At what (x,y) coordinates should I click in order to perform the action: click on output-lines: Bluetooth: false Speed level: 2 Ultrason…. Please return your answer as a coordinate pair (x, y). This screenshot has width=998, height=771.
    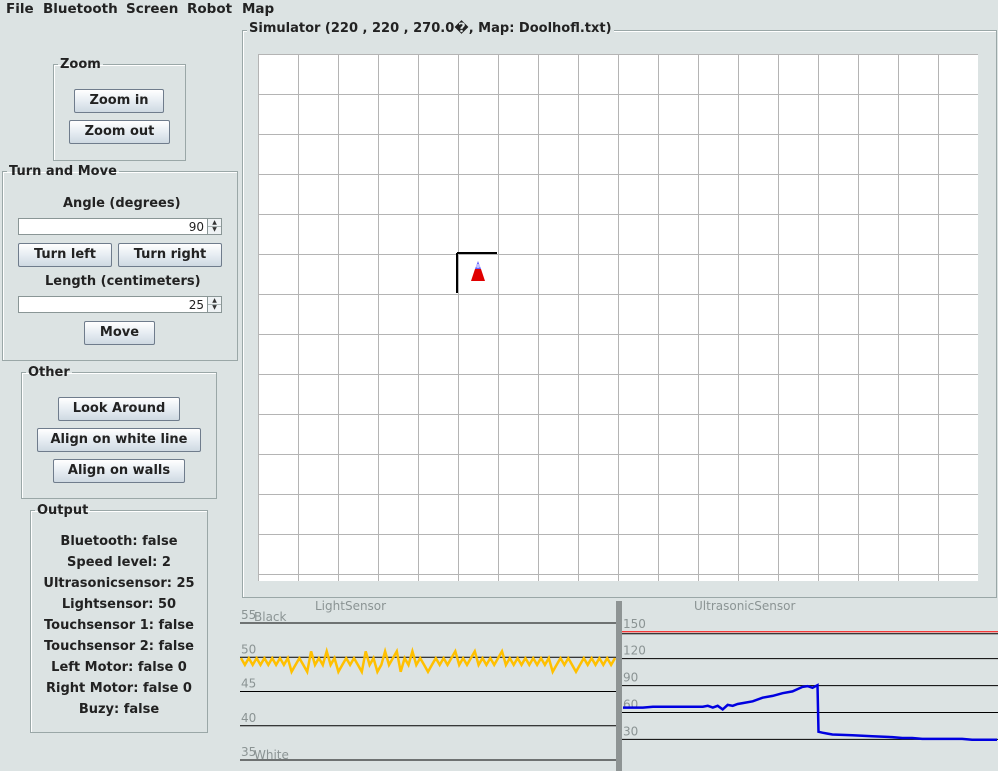
    Looking at the image, I should click on (119, 629).